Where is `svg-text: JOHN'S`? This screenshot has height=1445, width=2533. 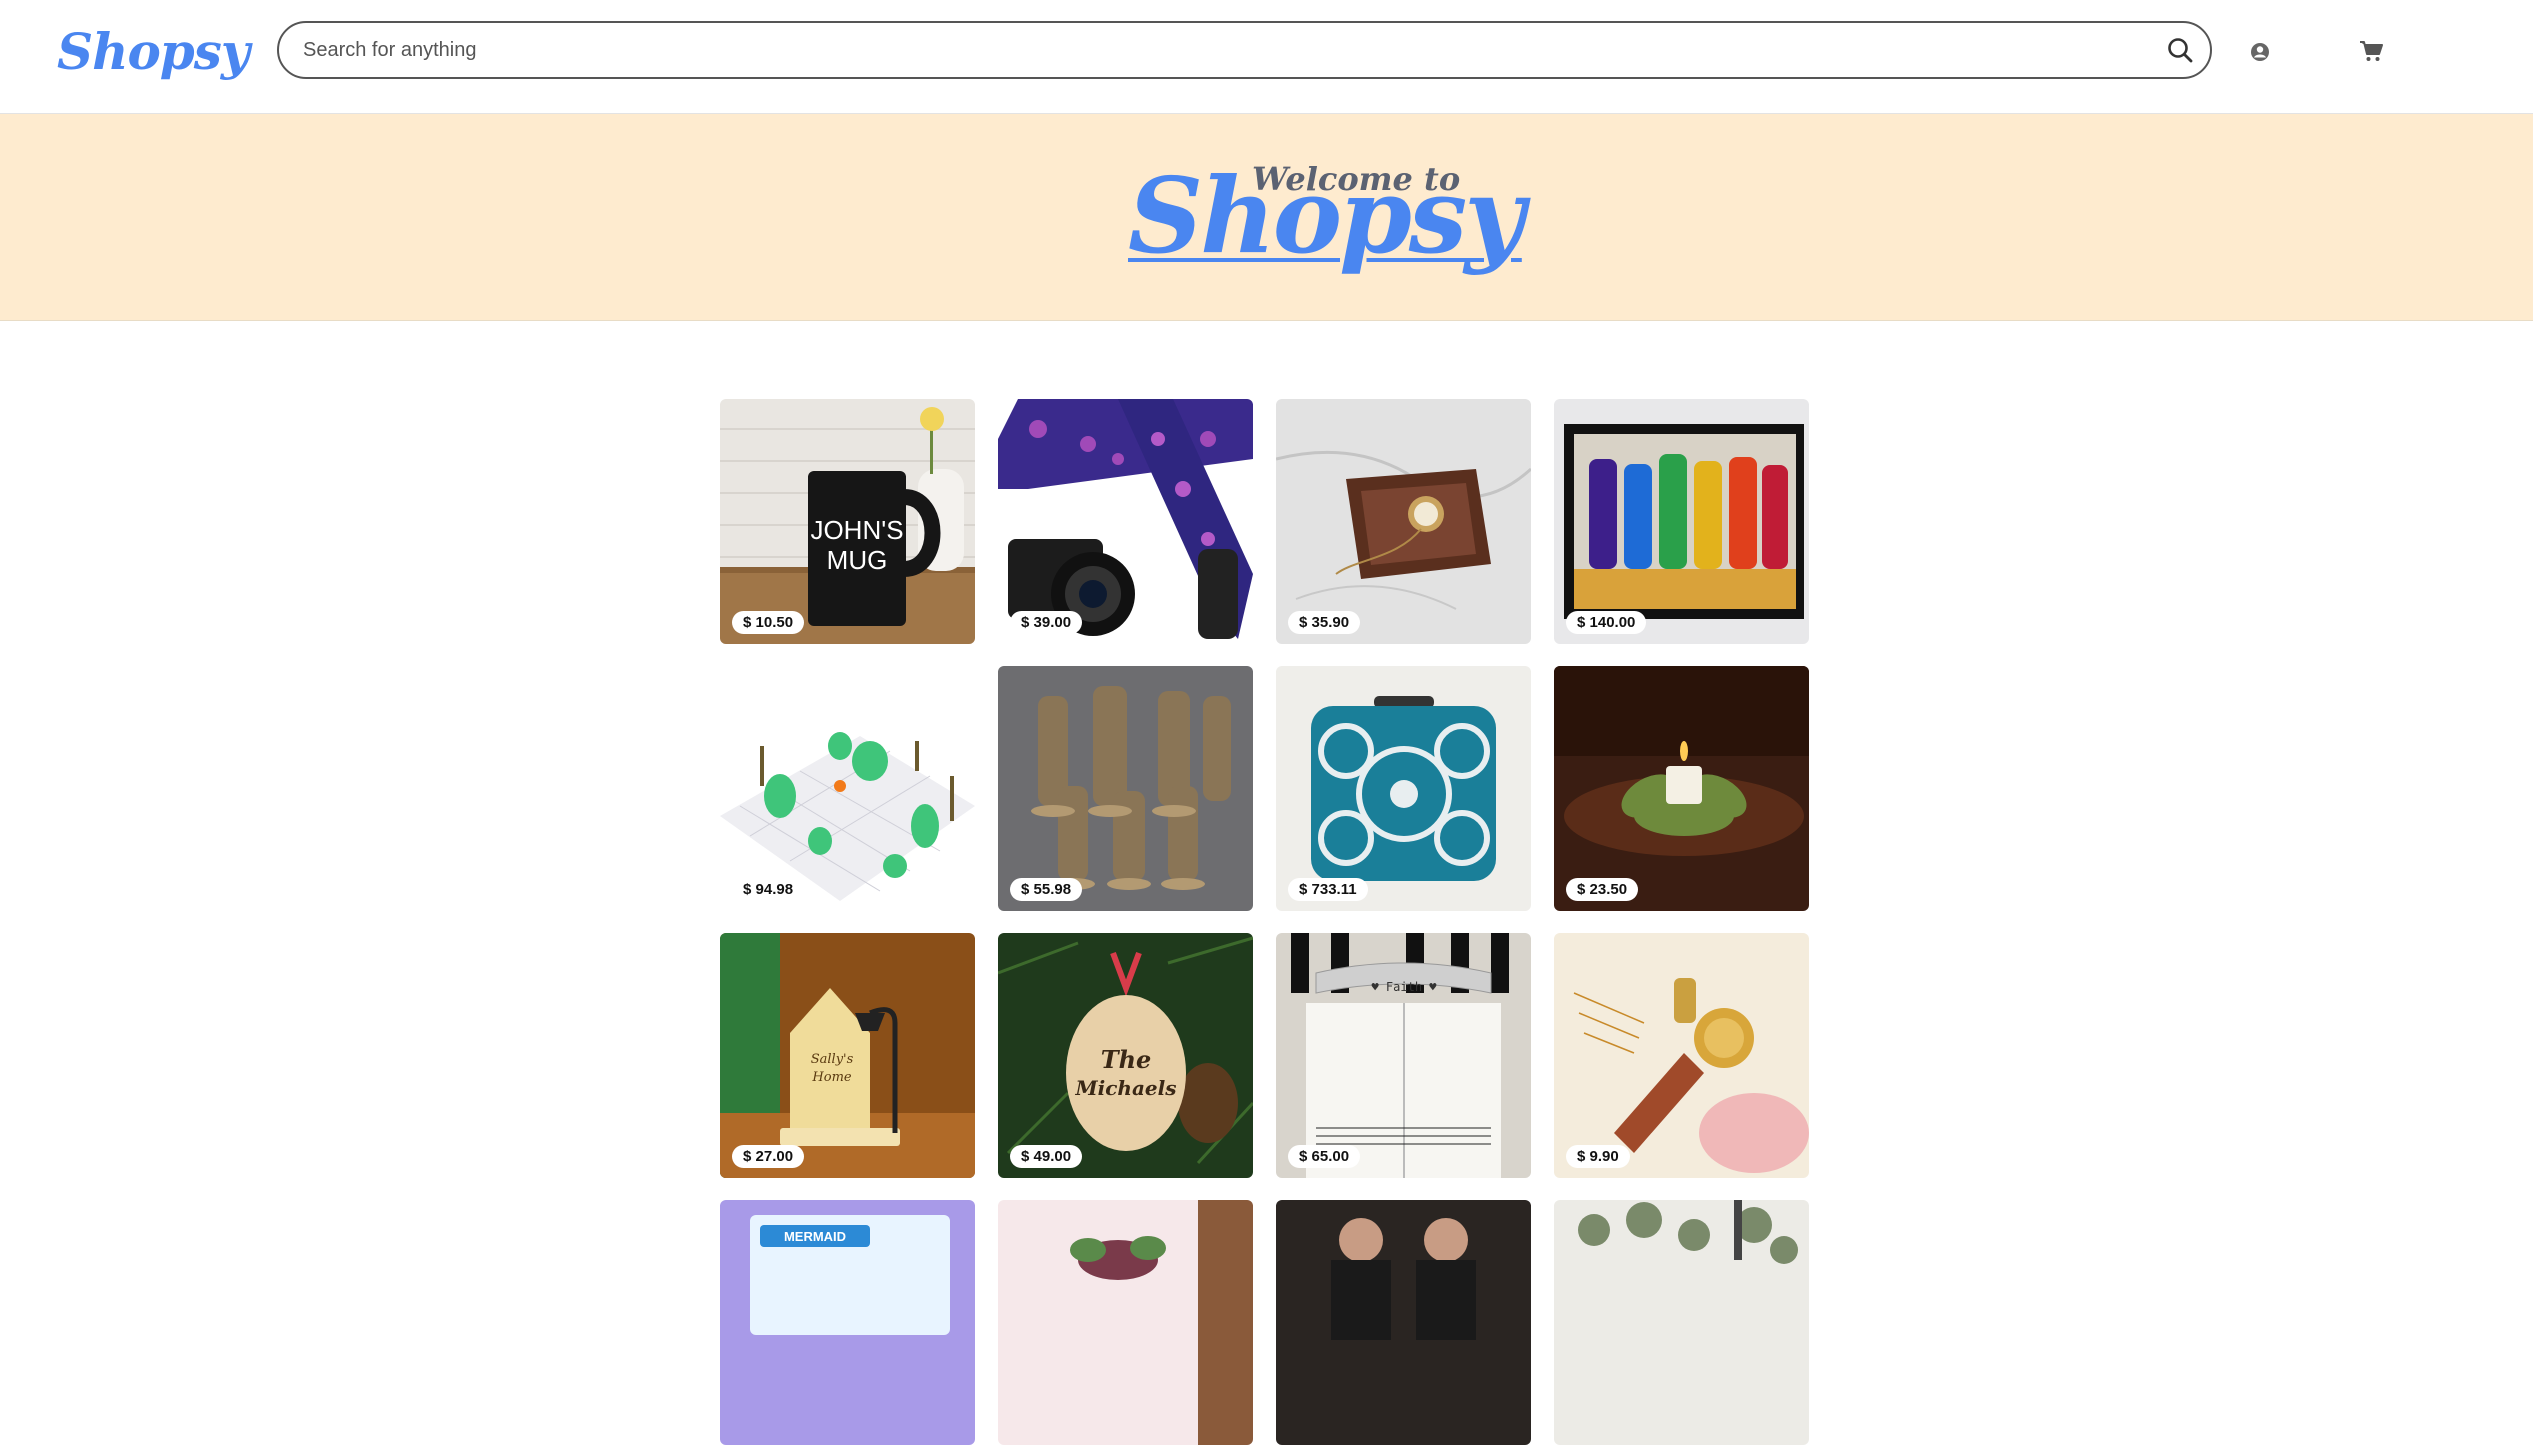
svg-text: JOHN'S is located at coordinates (856, 530).